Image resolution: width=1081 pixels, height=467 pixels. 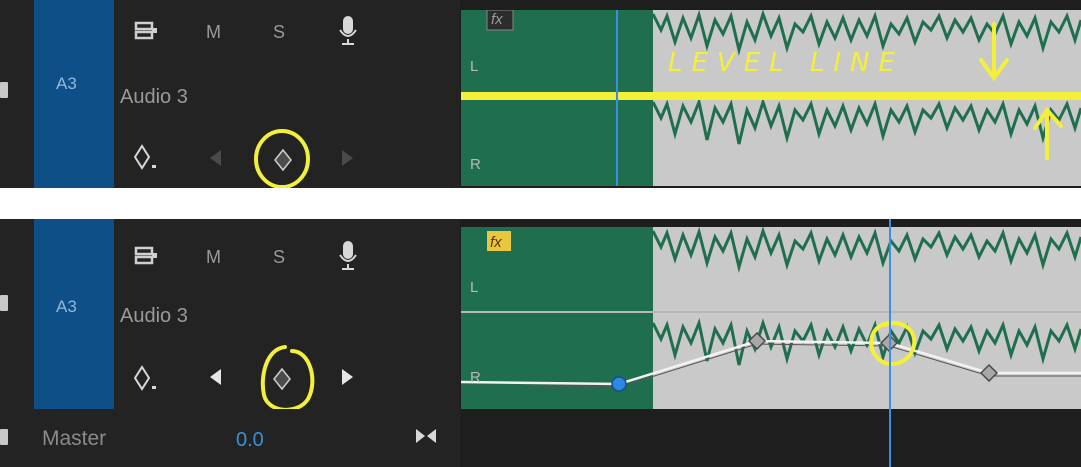 What do you see at coordinates (619, 384) in the screenshot?
I see `keyframe-selected` at bounding box center [619, 384].